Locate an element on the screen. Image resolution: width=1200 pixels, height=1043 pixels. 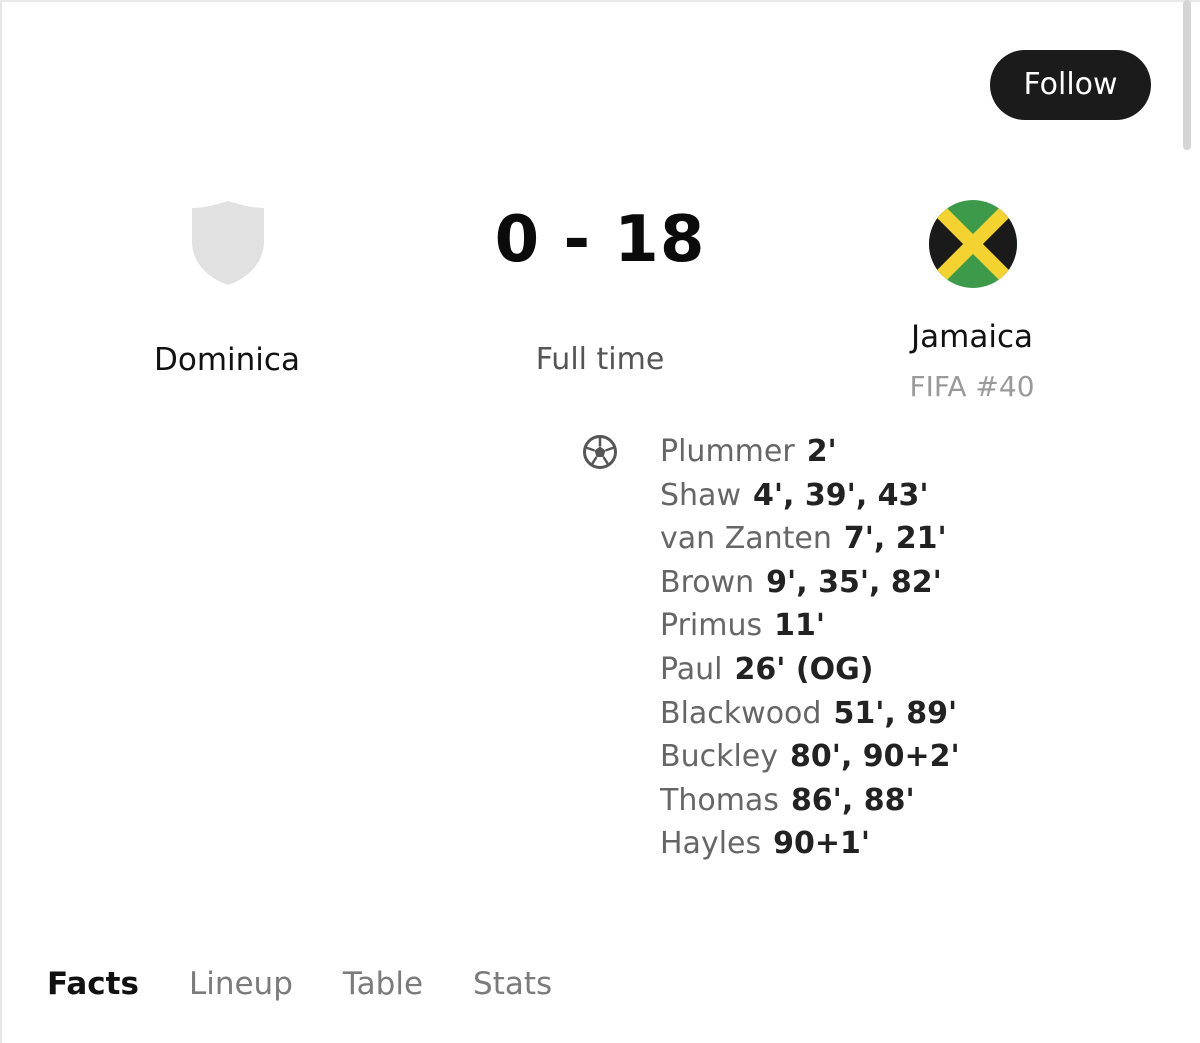
scorer-name: Buckley is located at coordinates (719, 757).